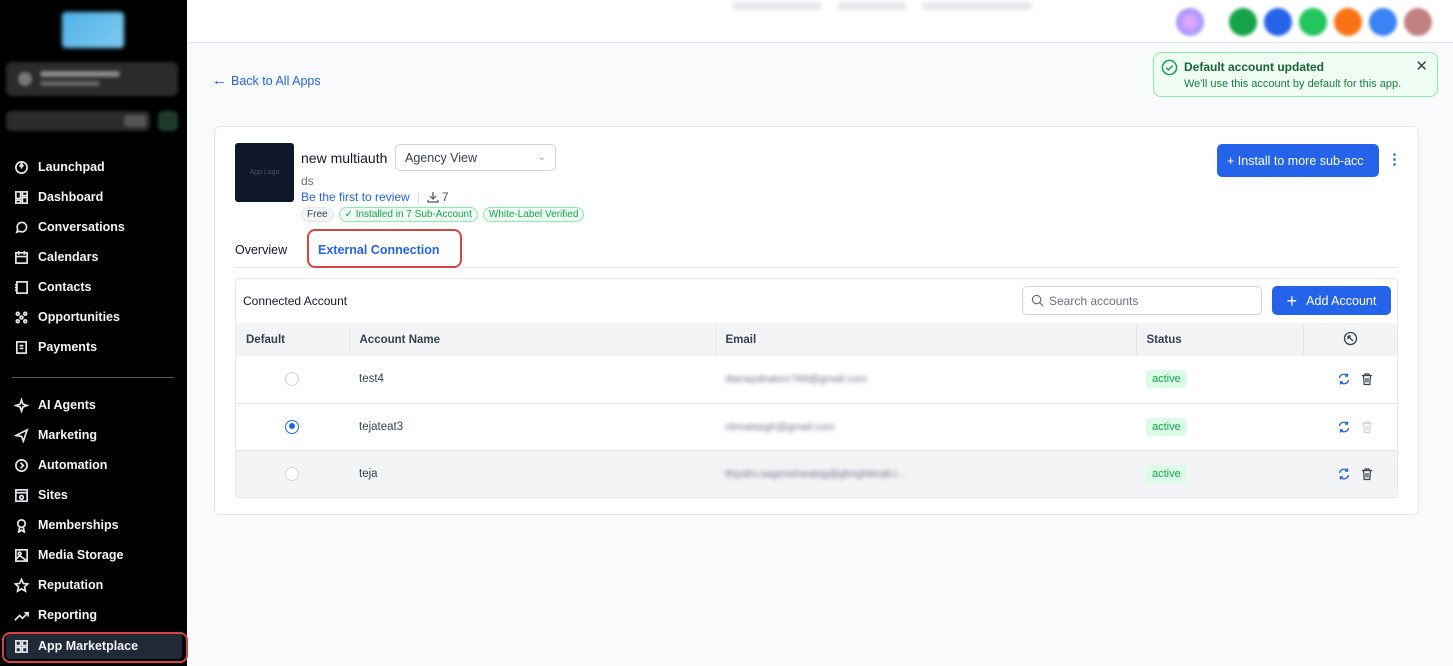  What do you see at coordinates (21, 525) in the screenshot?
I see `award-icon` at bounding box center [21, 525].